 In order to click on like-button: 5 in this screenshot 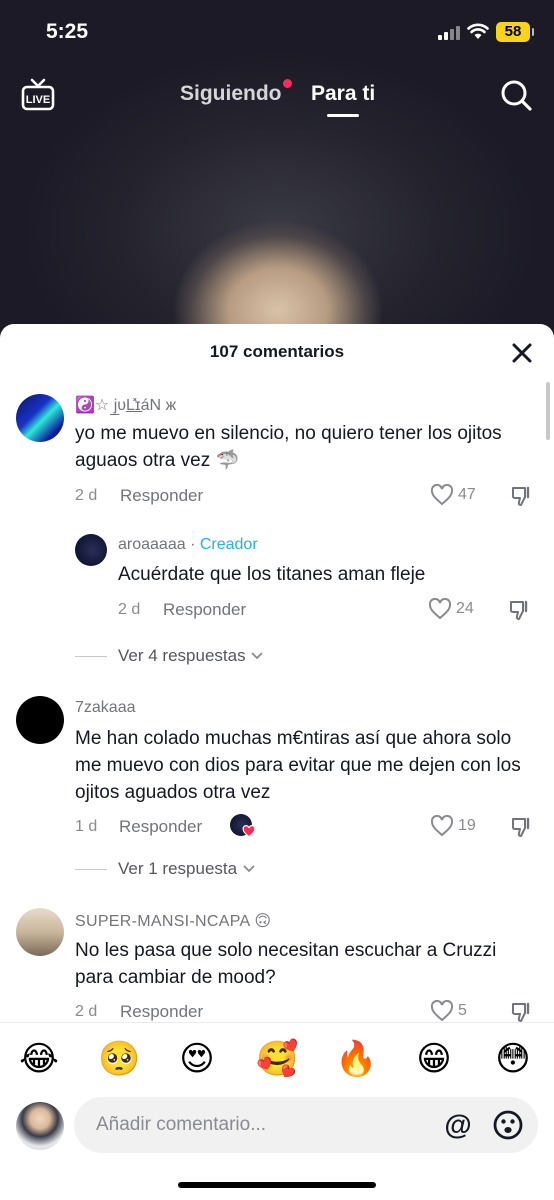, I will do `click(460, 1012)`.